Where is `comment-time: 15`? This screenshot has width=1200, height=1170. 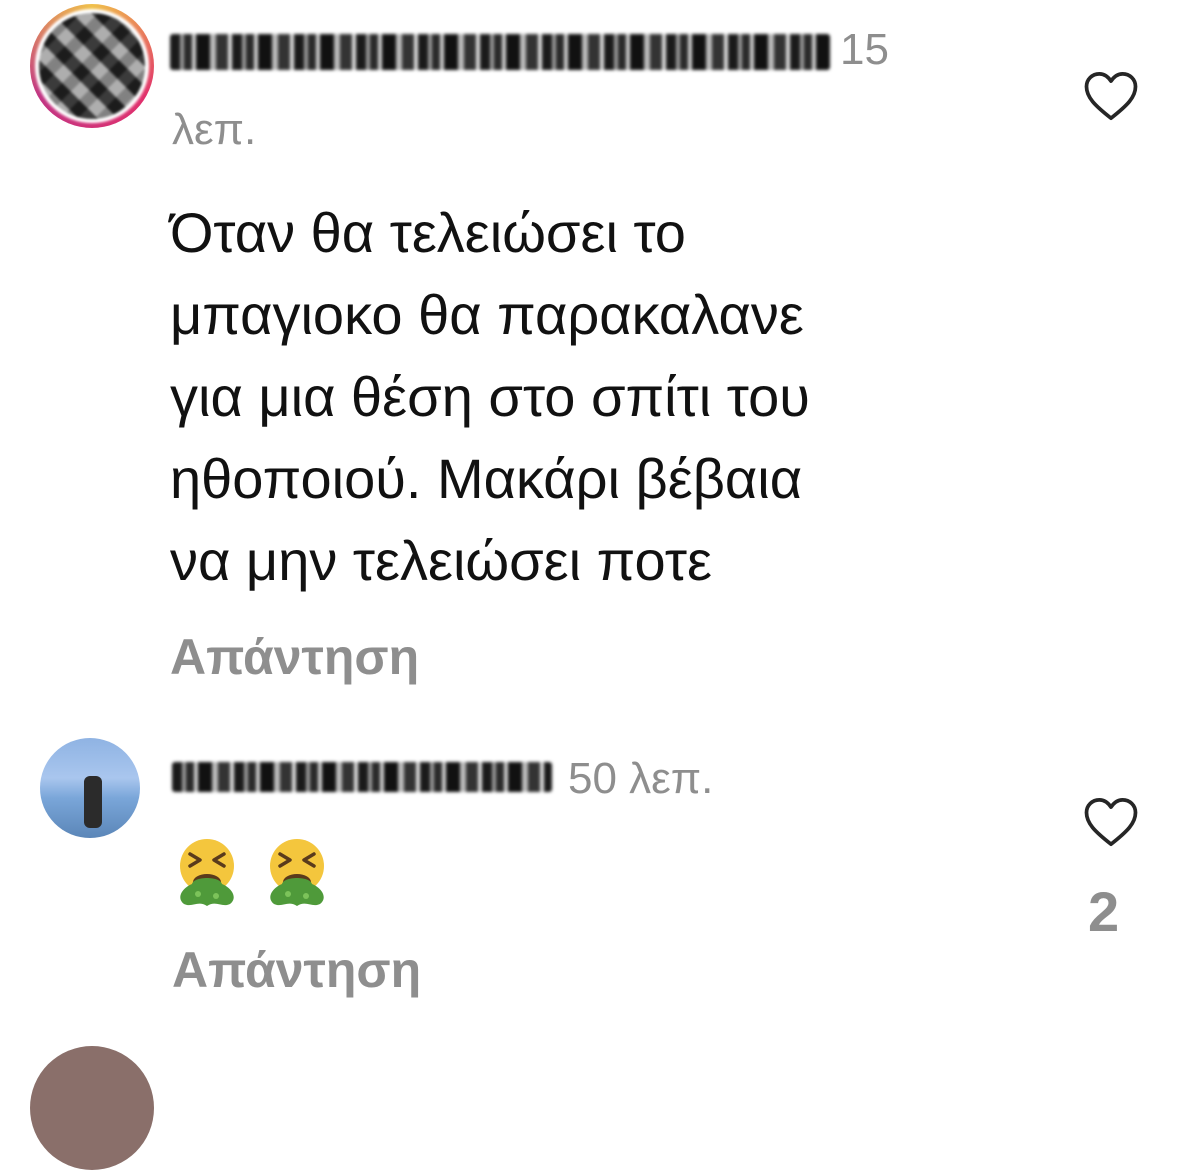 comment-time: 15 is located at coordinates (864, 49).